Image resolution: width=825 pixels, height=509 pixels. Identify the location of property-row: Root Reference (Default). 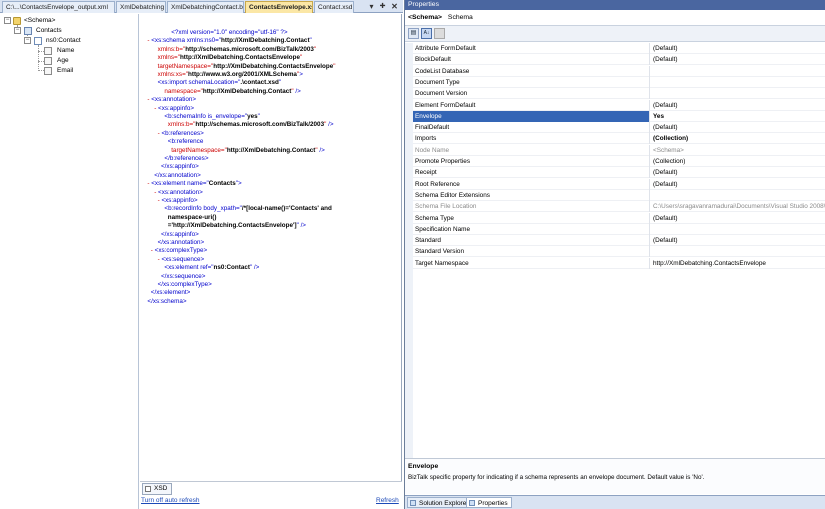
(619, 184).